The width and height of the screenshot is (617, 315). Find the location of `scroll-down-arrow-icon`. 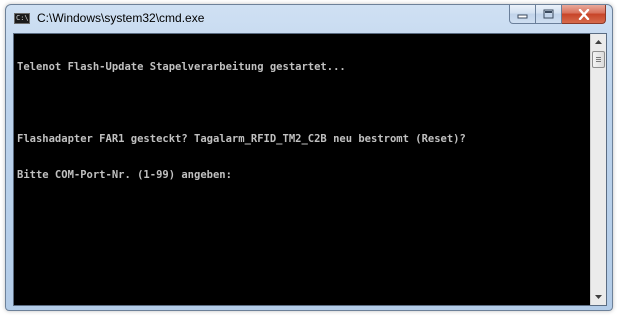

scroll-down-arrow-icon is located at coordinates (598, 297).